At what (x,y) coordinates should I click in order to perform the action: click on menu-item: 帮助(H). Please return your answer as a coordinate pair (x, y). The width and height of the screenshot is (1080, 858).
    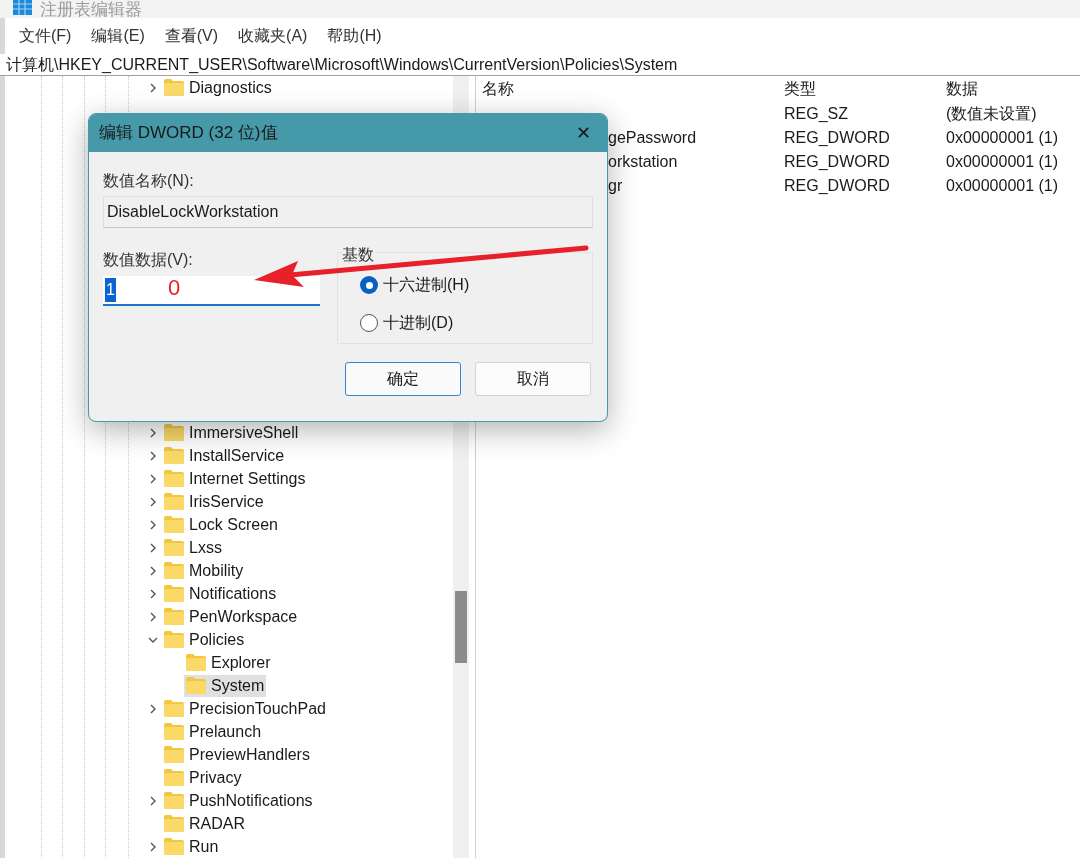
    Looking at the image, I should click on (354, 36).